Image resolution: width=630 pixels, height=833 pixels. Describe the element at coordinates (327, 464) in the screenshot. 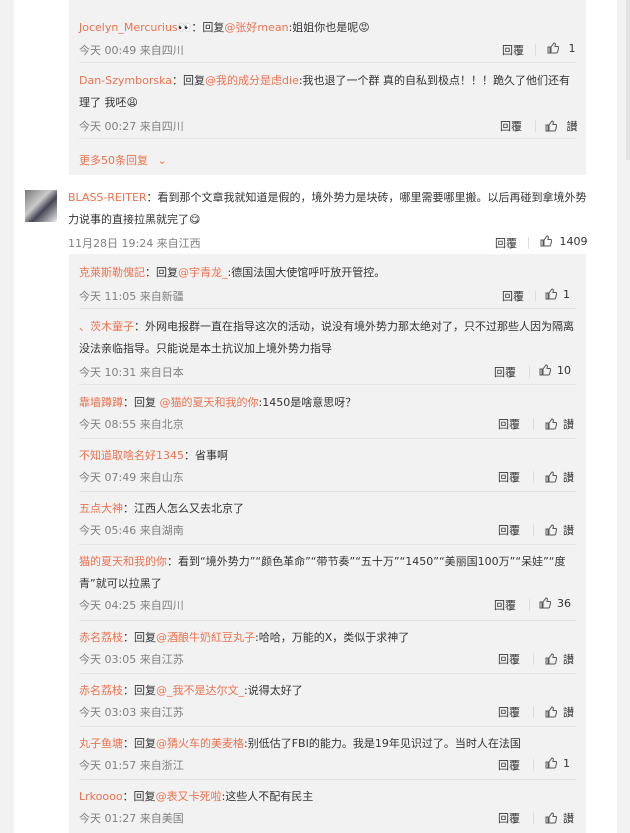

I see `list-item: 不知道取啥名好1345：省事啊 今天 07:49 来自山东 回覆 讃` at that location.